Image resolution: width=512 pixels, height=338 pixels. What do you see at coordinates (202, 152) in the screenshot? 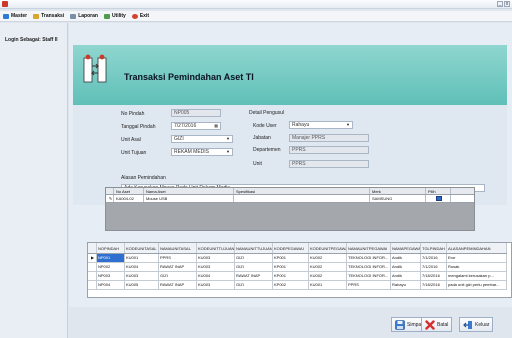
I see `unit-tujuan-select: REKAM MEDIS ▼` at bounding box center [202, 152].